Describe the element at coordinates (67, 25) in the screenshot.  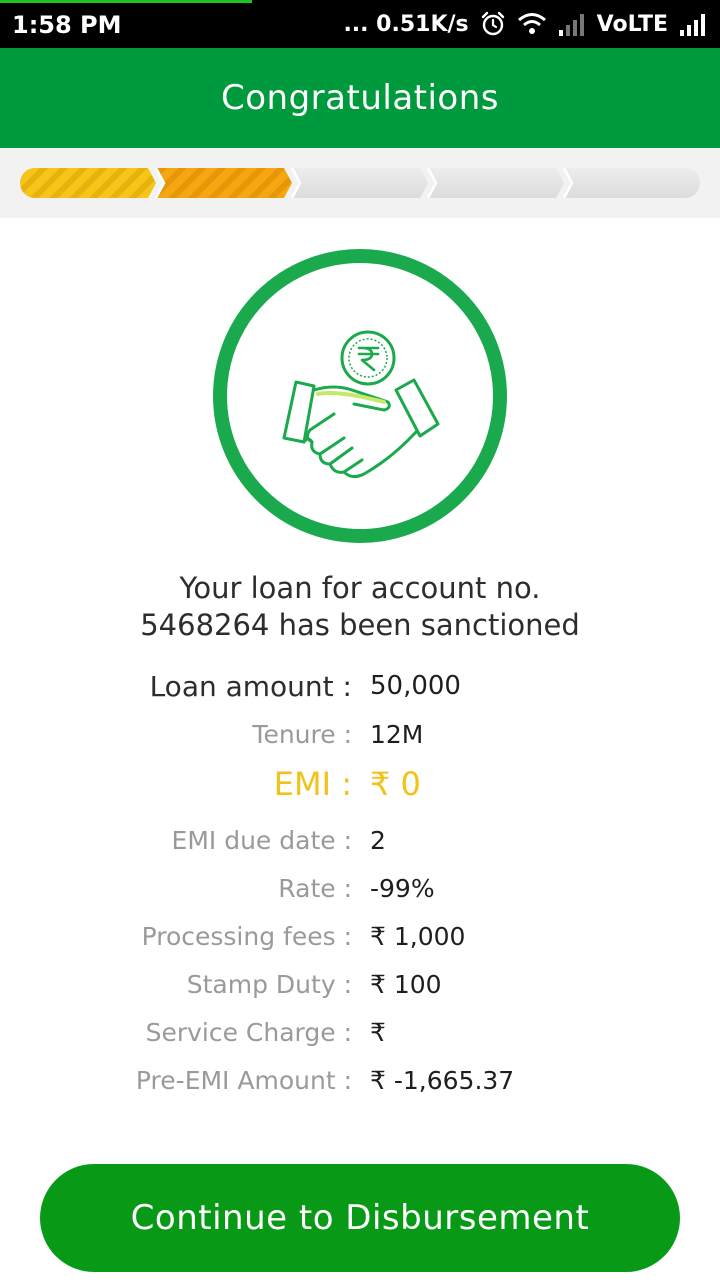
I see `status-time: 1:58 PM` at that location.